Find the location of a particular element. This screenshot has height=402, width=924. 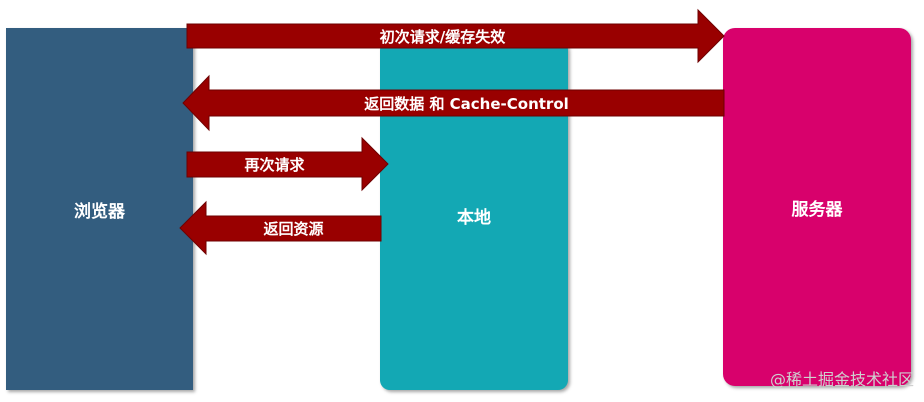

arrow-second-request-label: 再次请求 is located at coordinates (274, 165).